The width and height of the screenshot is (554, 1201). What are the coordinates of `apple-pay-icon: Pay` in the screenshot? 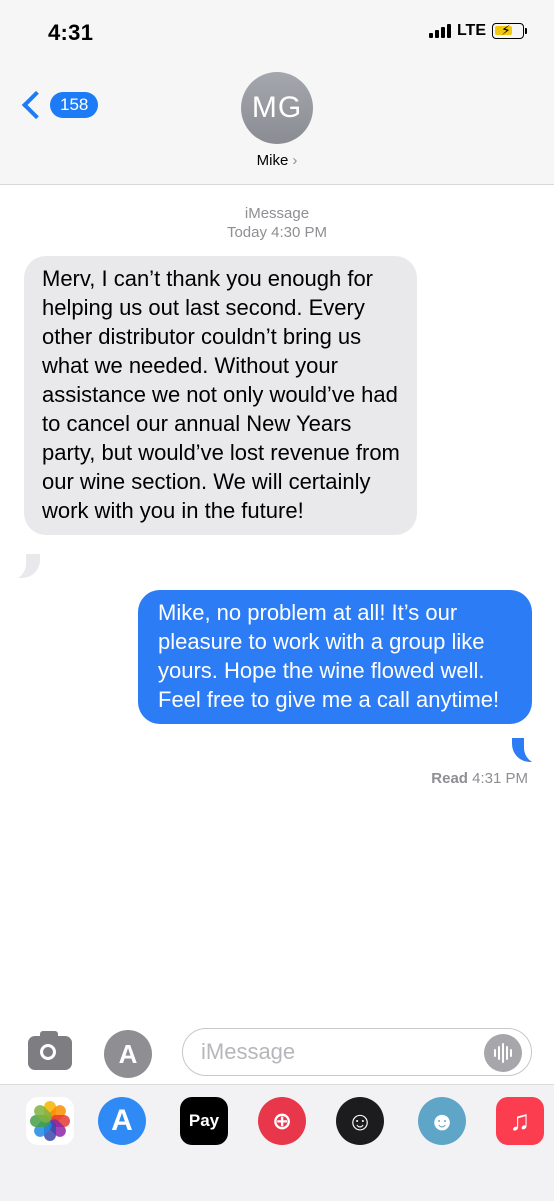 It's located at (204, 1121).